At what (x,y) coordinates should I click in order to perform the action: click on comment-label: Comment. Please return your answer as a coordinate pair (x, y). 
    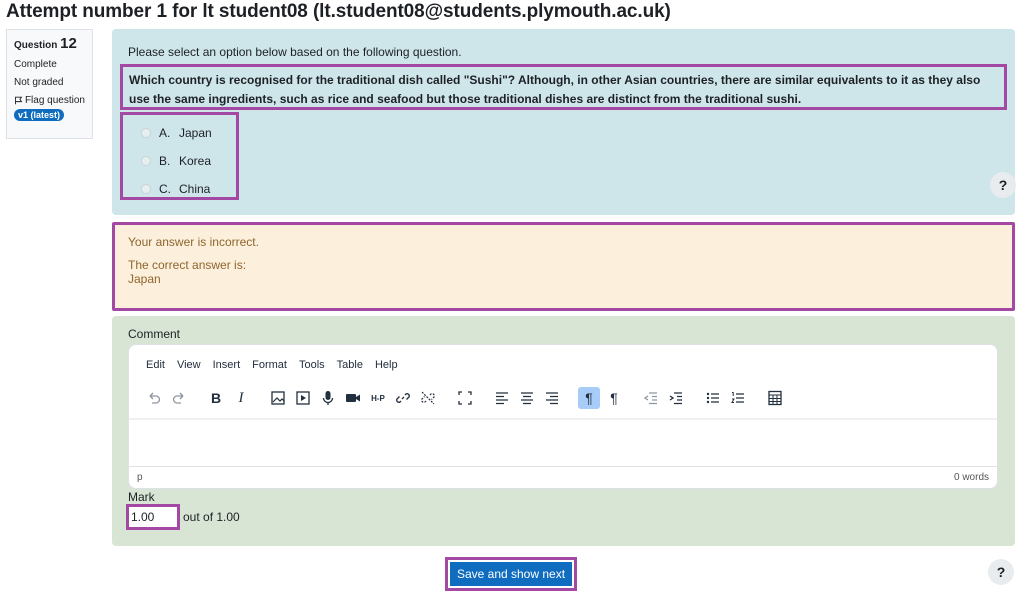
    Looking at the image, I should click on (154, 334).